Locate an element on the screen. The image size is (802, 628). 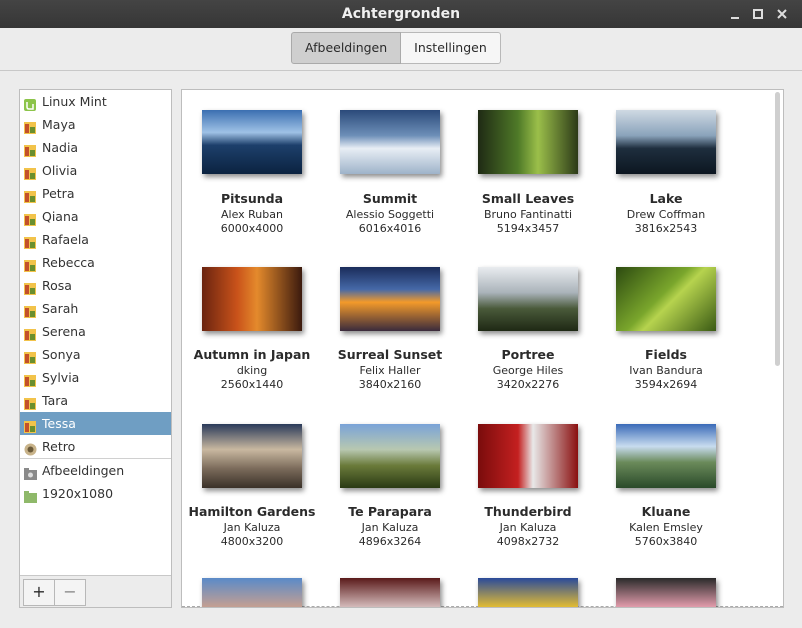
mint-icon is located at coordinates (30, 103).